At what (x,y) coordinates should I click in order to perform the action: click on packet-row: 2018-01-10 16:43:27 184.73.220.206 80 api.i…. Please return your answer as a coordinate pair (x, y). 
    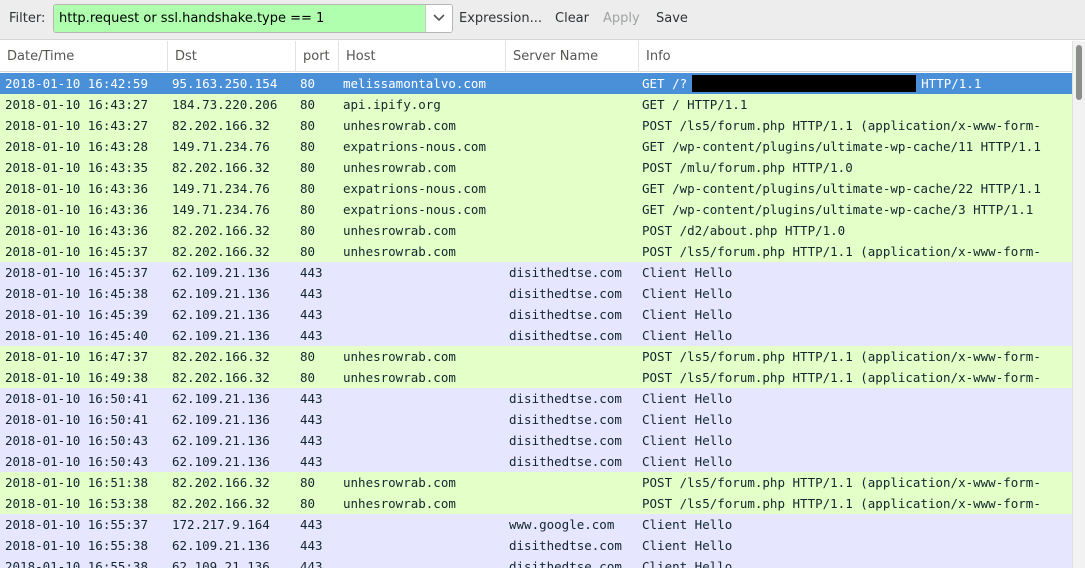
    Looking at the image, I should click on (536, 104).